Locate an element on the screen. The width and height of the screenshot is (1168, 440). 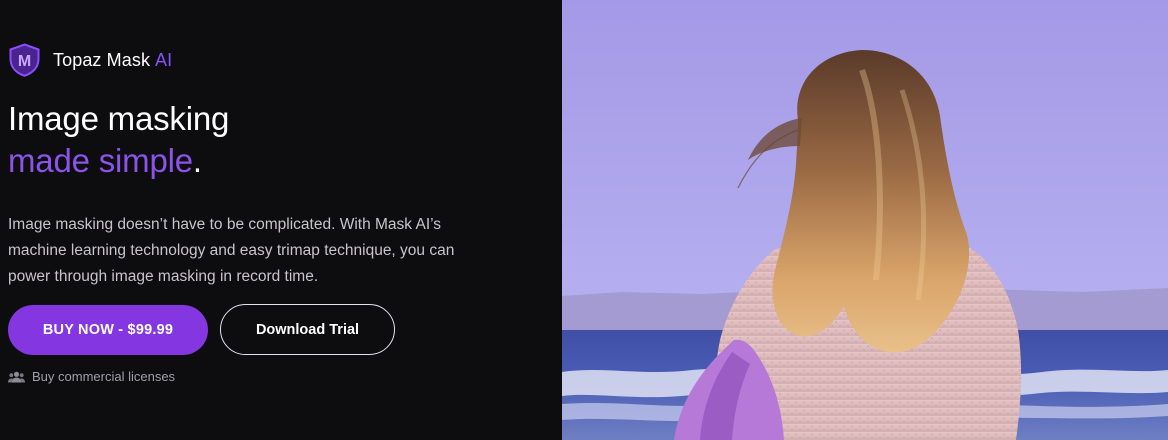
logo-letter: M is located at coordinates (24, 61).